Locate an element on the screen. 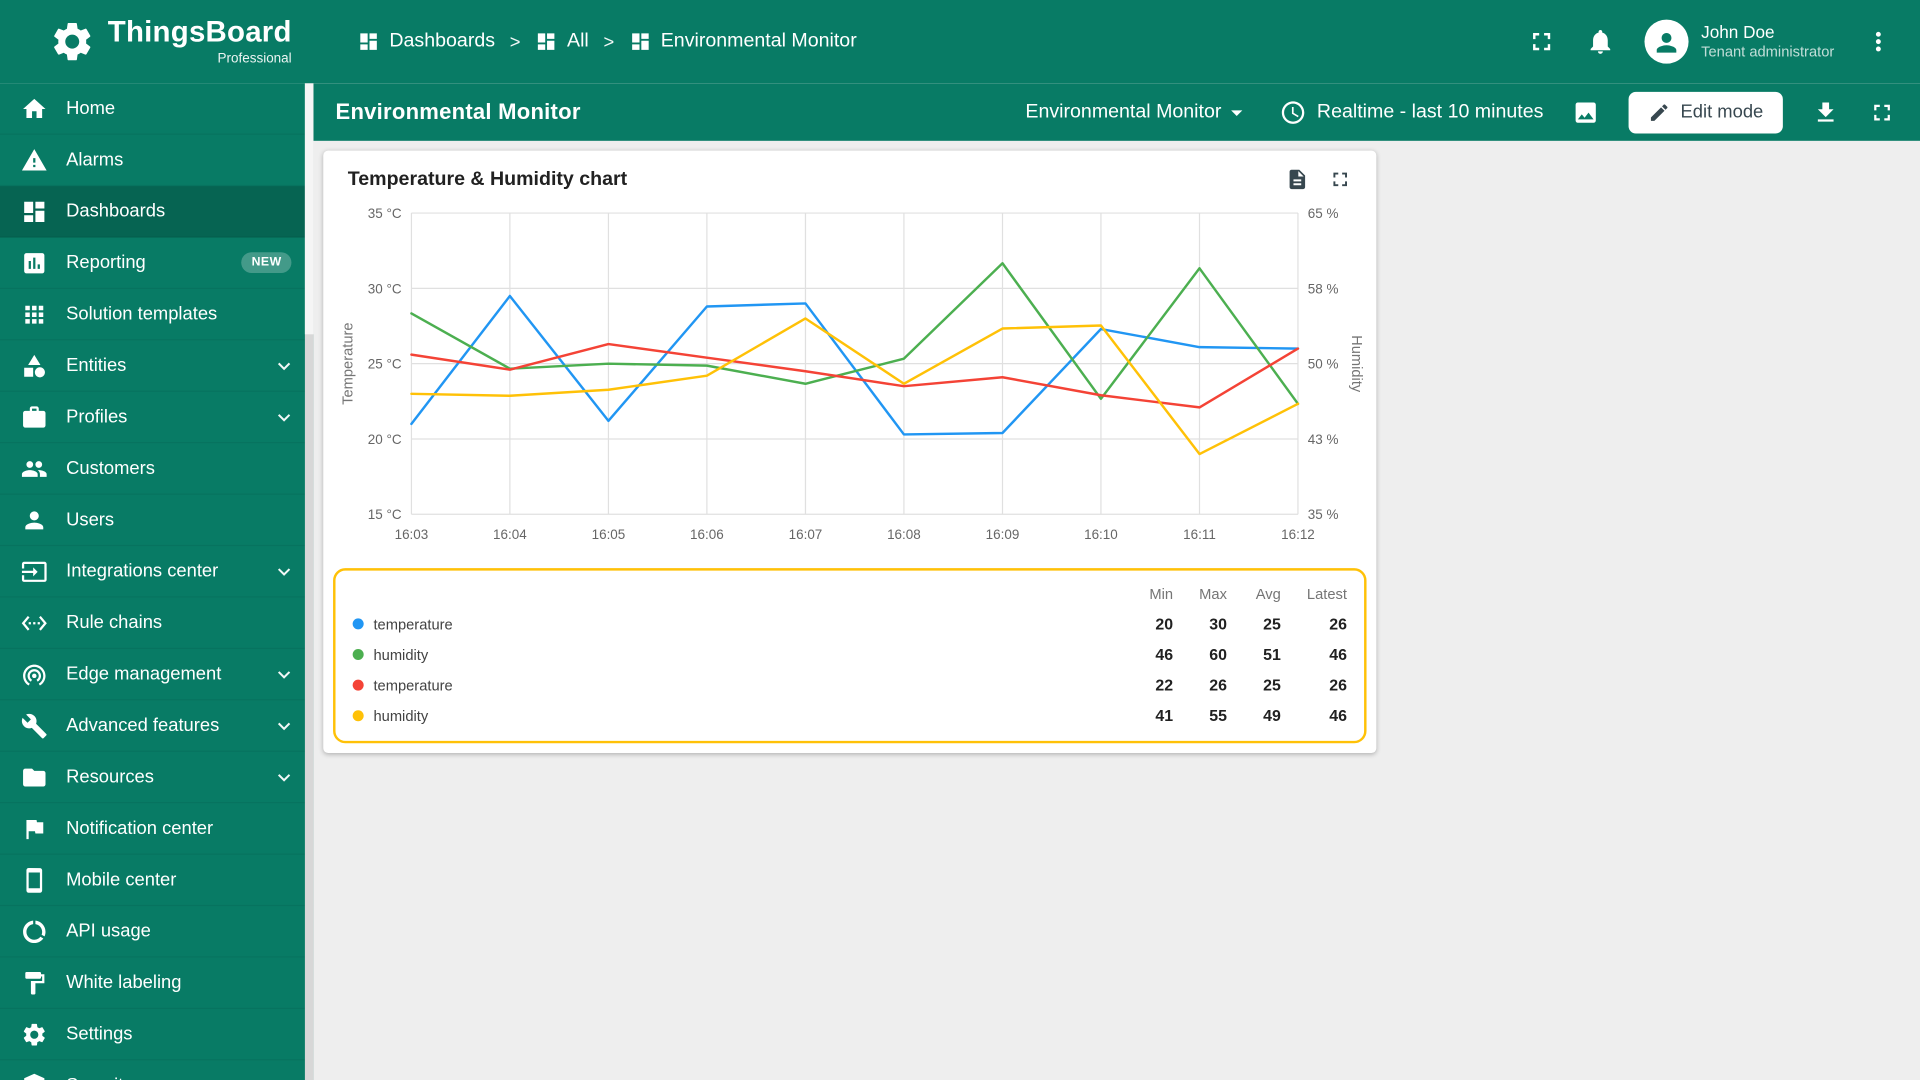 This screenshot has height=1080, width=1920. svg-text: 35 °C is located at coordinates (385, 213).